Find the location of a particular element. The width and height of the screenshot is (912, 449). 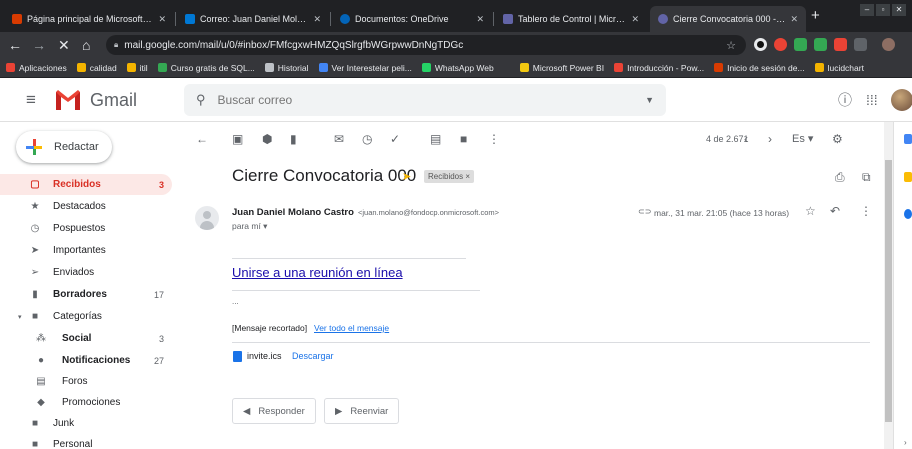

search-options-icon: ▼ is located at coordinates (649, 100).